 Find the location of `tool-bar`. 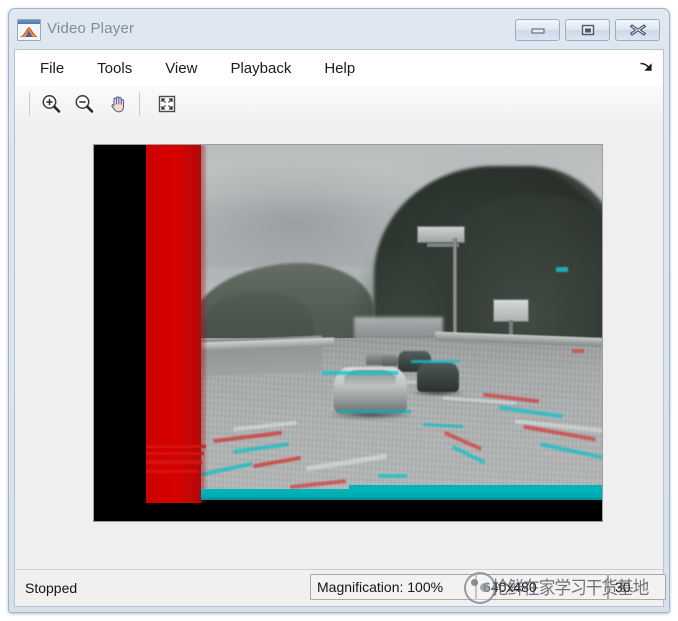

tool-bar is located at coordinates (339, 104).